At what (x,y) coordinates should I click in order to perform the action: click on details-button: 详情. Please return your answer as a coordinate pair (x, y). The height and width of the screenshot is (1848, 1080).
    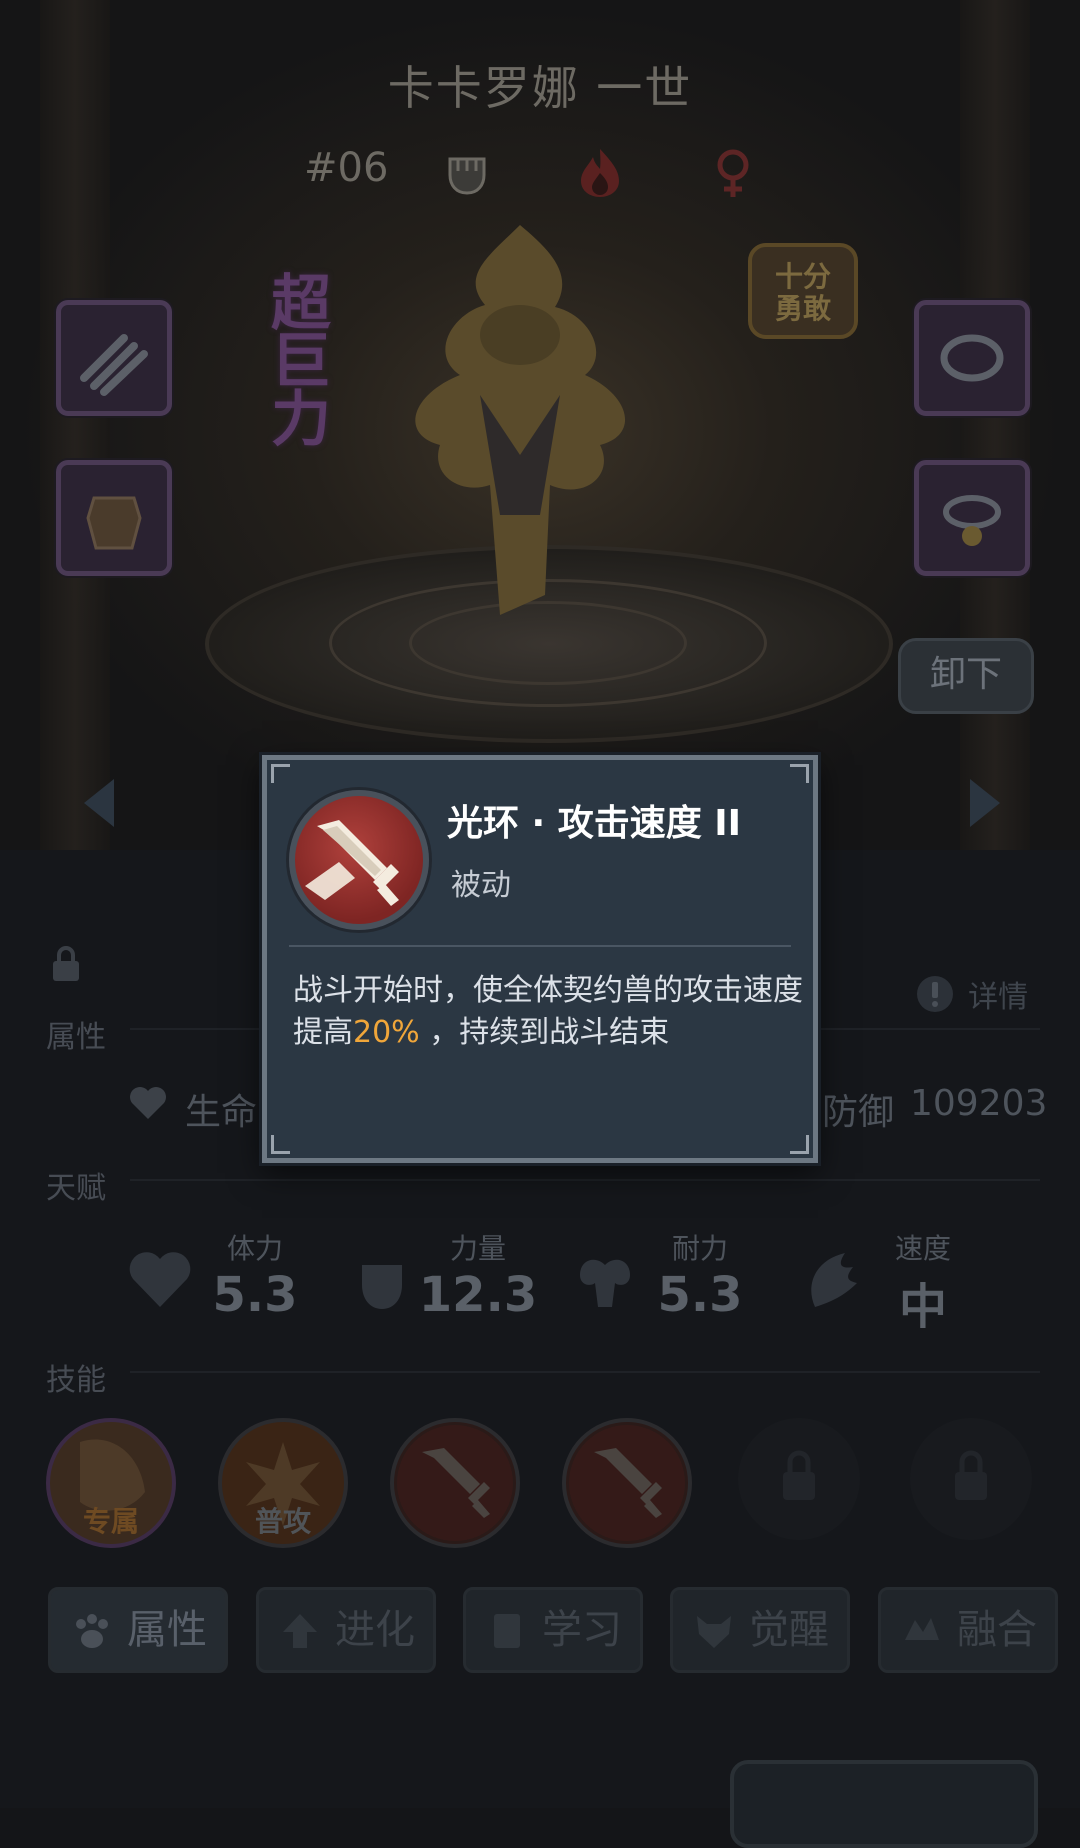
    Looking at the image, I should click on (971, 994).